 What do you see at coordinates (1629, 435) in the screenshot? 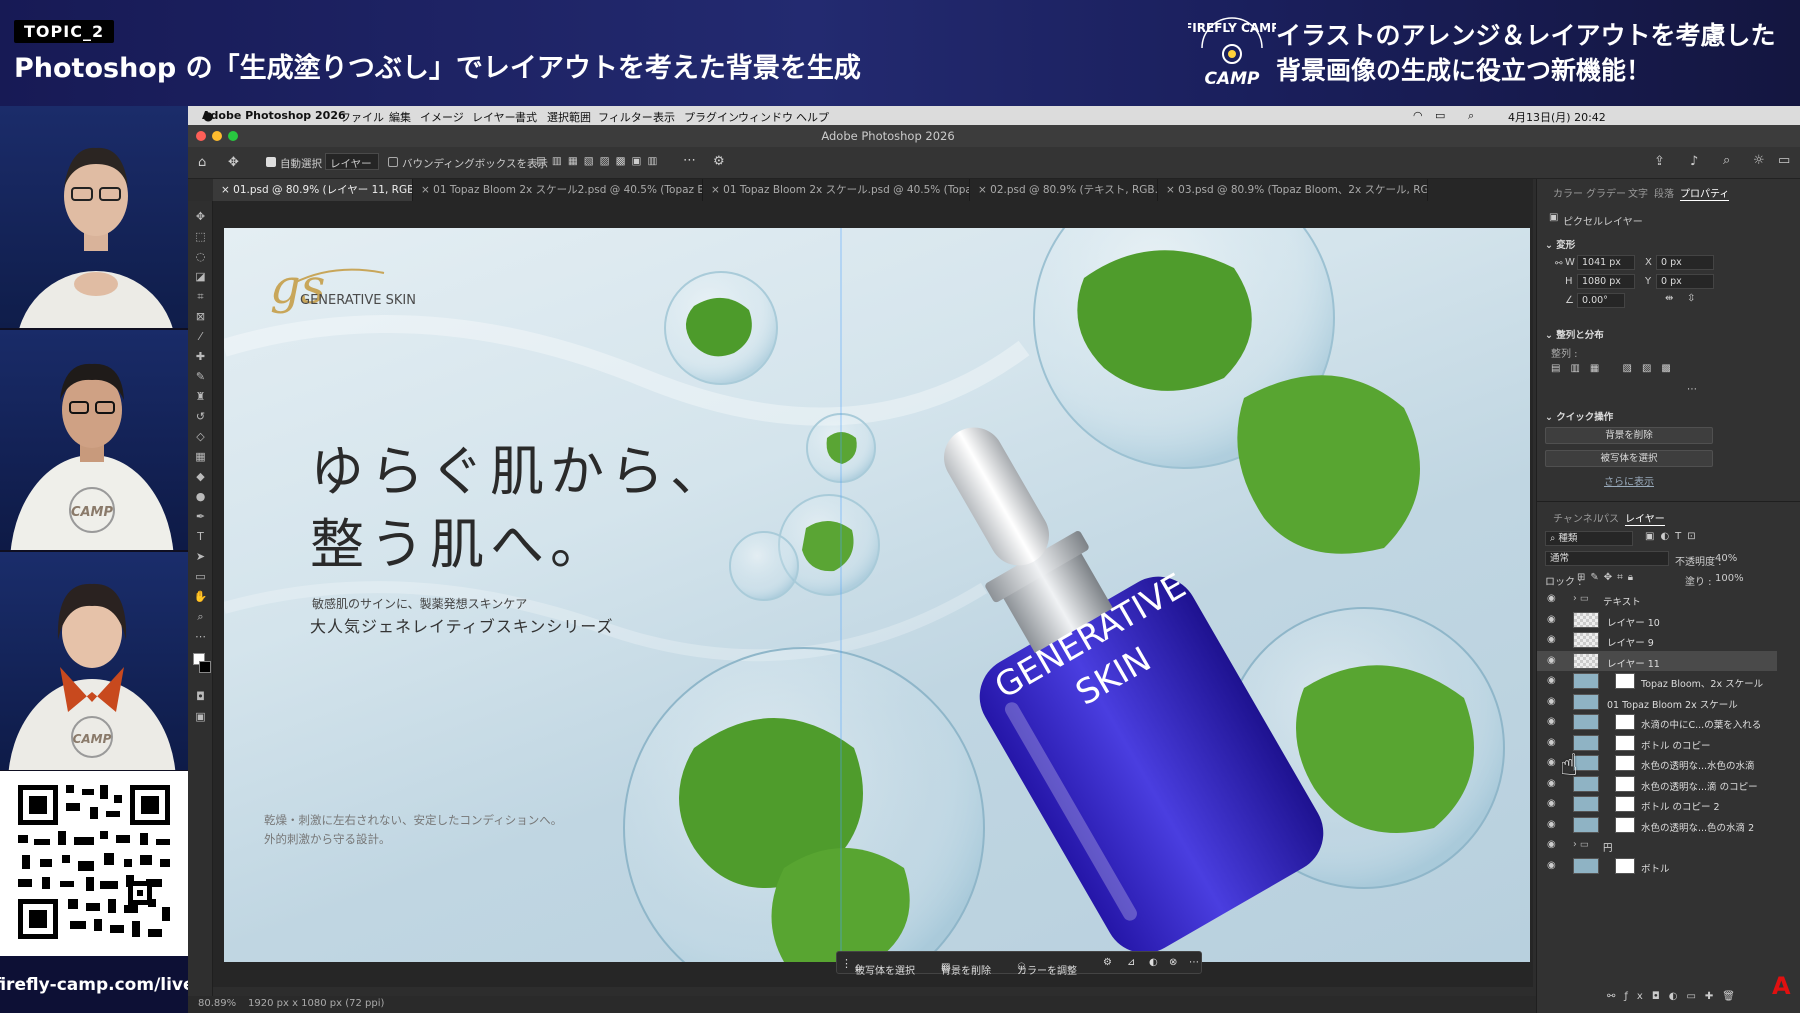
I see `remove-background-quick-button: 背景を削除` at bounding box center [1629, 435].